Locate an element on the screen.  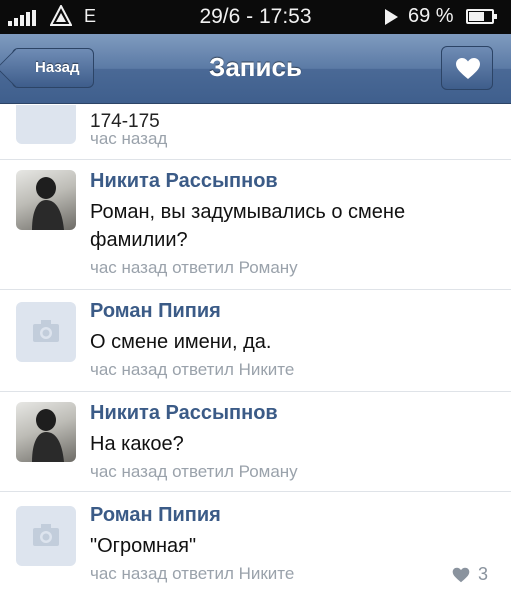
like-count: 3 is located at coordinates (483, 574).